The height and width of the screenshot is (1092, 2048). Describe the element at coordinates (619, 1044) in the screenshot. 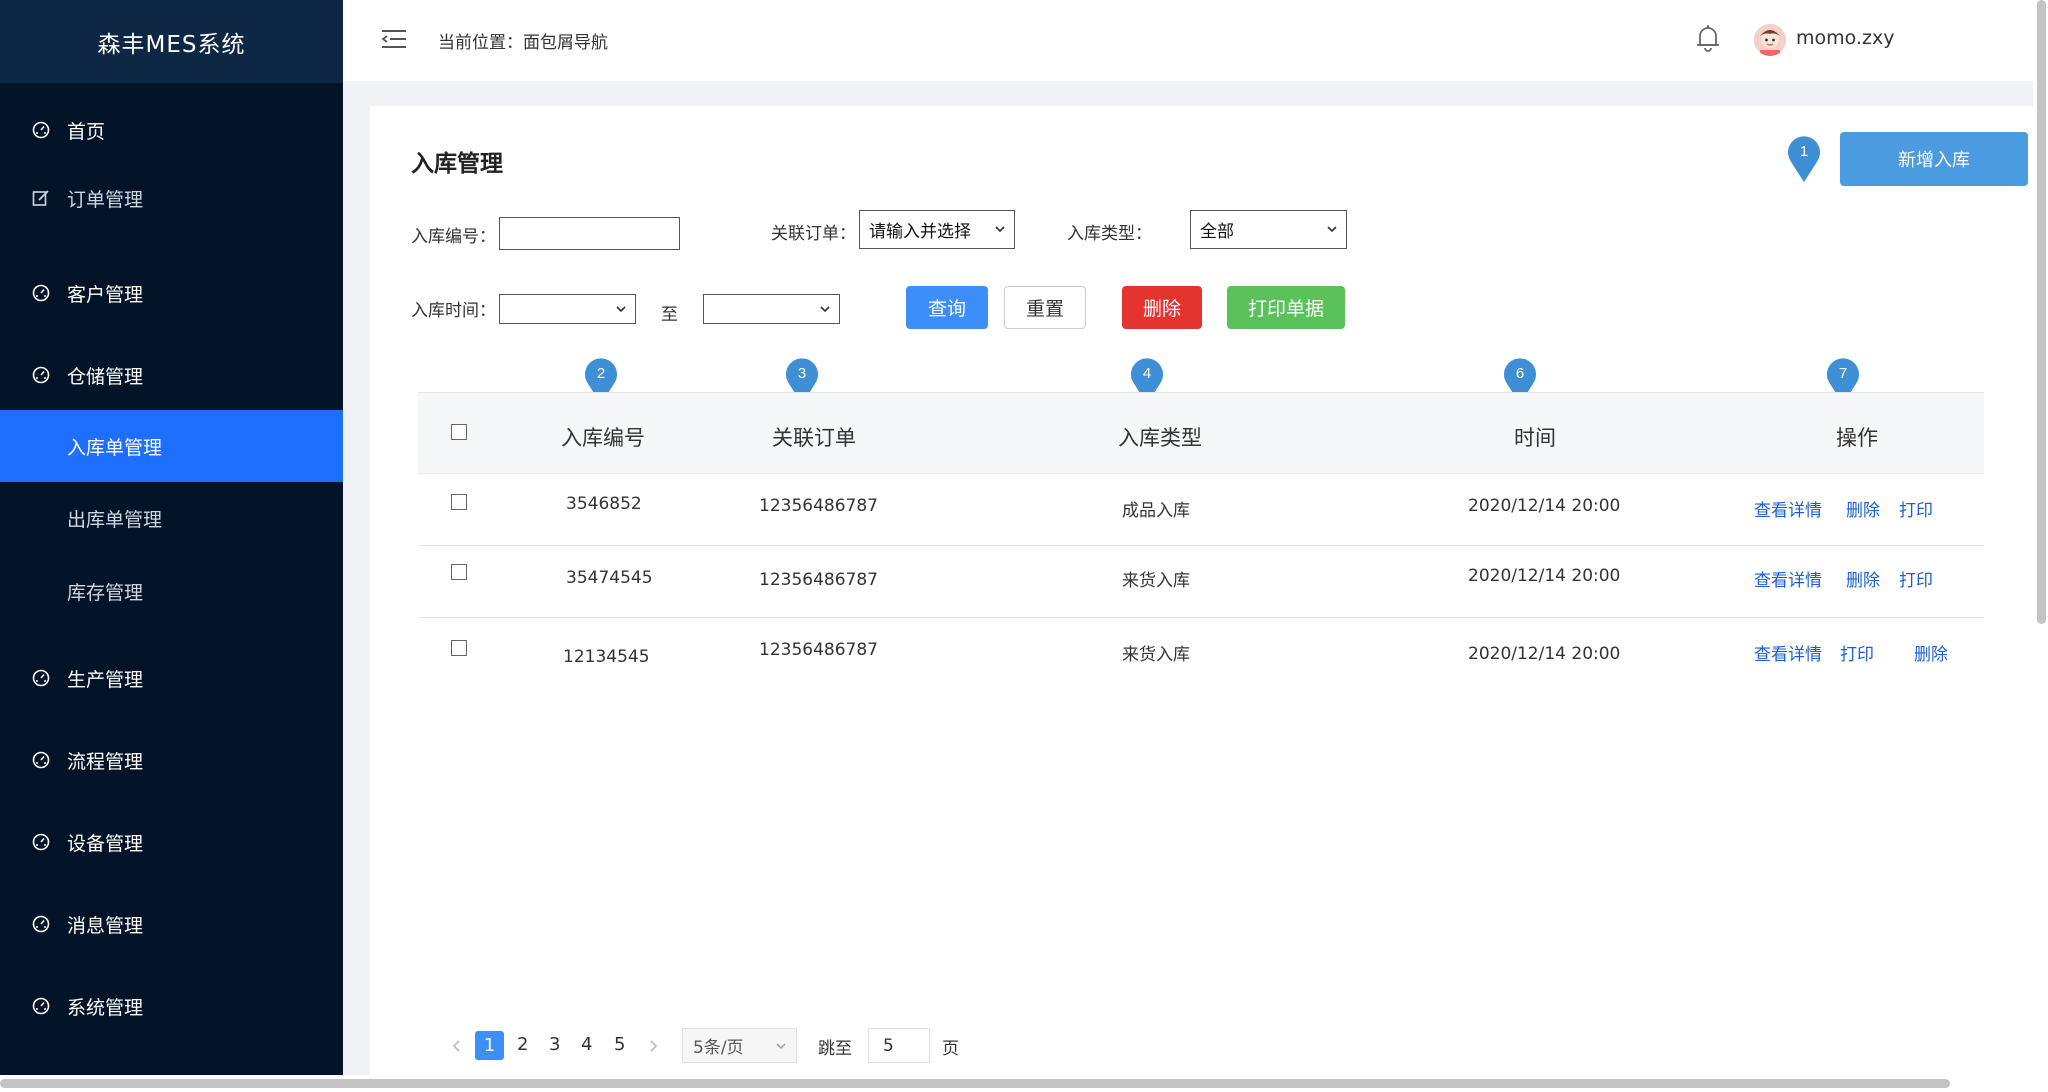

I see `page-button: 5` at that location.